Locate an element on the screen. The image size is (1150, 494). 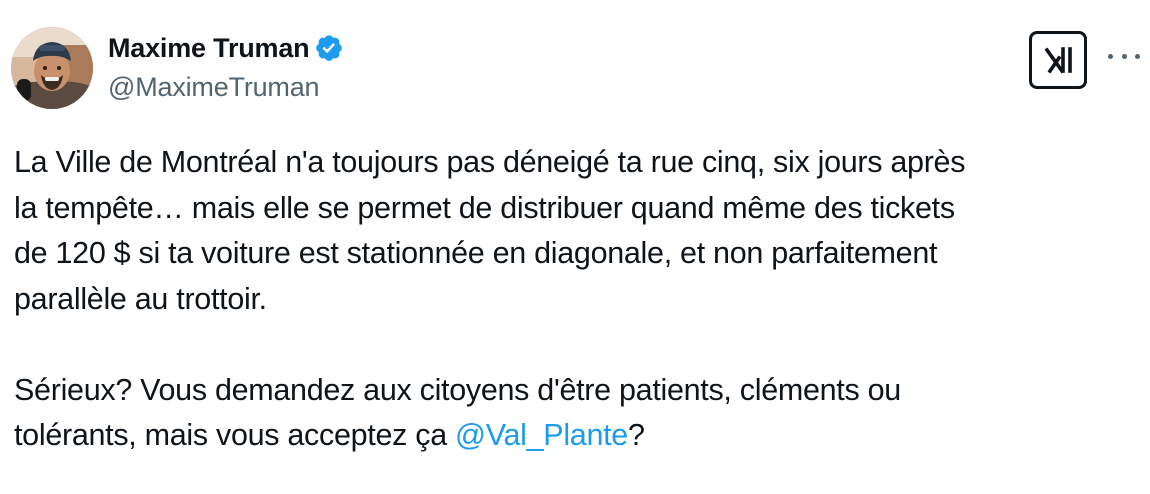
more-horizontal-icon is located at coordinates (1110, 56).